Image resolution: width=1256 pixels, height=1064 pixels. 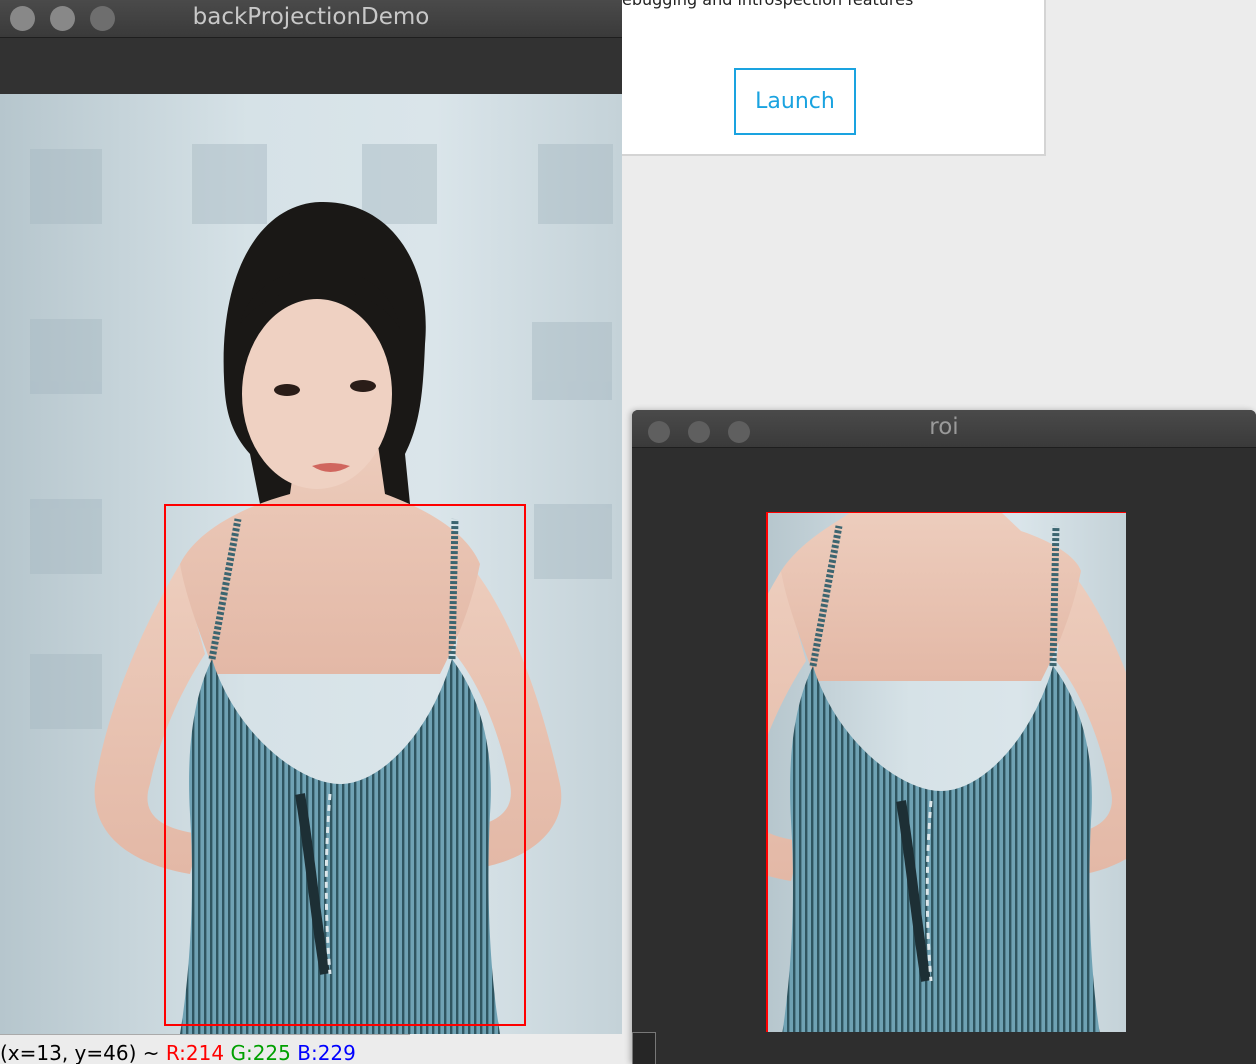 What do you see at coordinates (767, 4) in the screenshot?
I see `background-app-text: ebugging and introspection features` at bounding box center [767, 4].